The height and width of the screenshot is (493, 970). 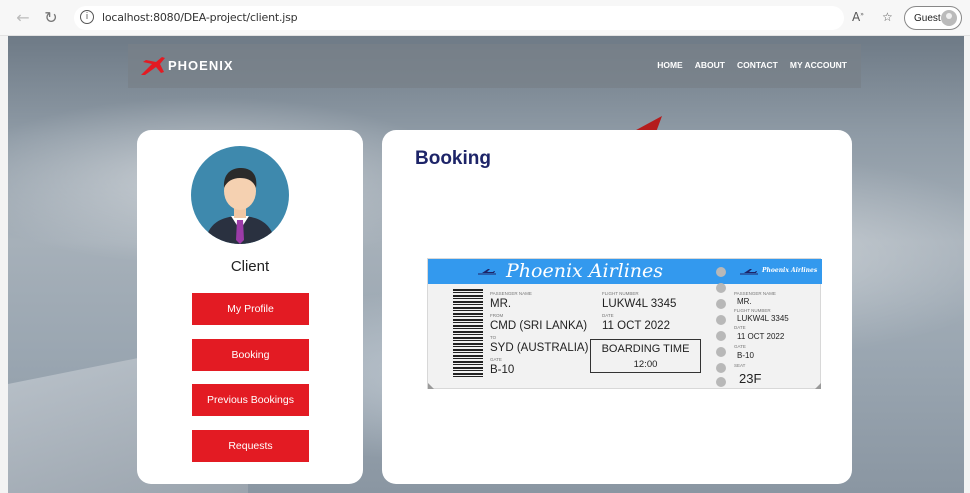 I want to click on barcode, so click(x=468, y=333).